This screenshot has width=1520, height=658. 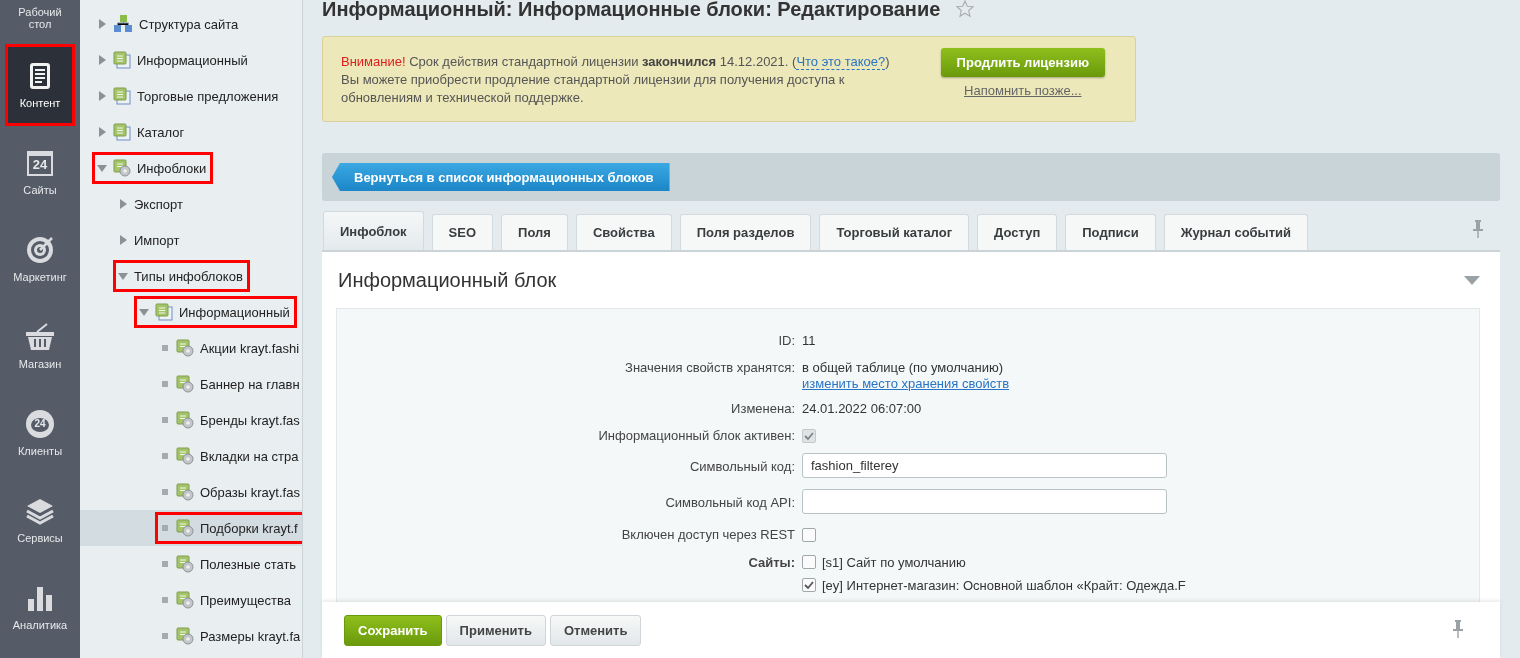 What do you see at coordinates (906, 383) in the screenshot?
I see `storage-link: изменить место хранения свойств` at bounding box center [906, 383].